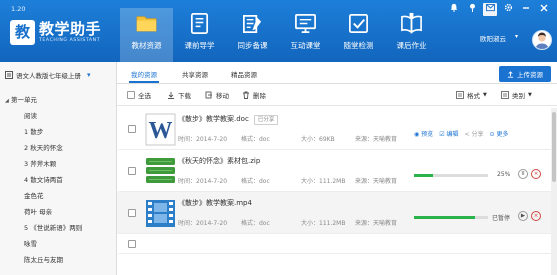 This screenshot has width=557, height=275. What do you see at coordinates (305, 35) in the screenshot?
I see `nav-tab-interactive-class: 互动课堂` at bounding box center [305, 35].